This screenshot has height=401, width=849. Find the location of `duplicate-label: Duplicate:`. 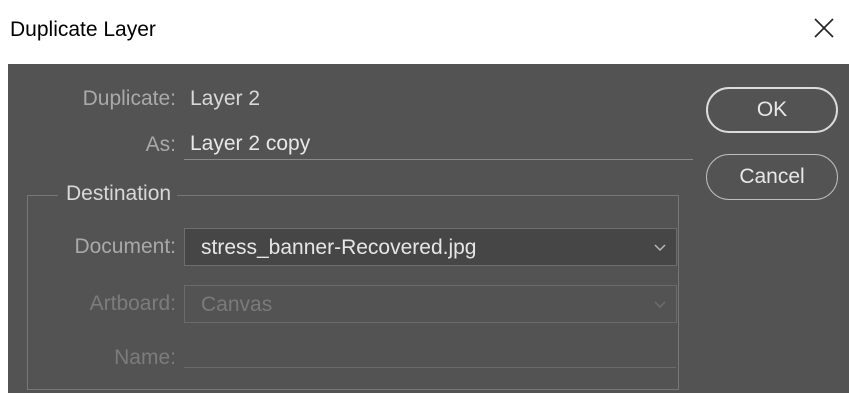

duplicate-label: Duplicate: is located at coordinates (129, 98).